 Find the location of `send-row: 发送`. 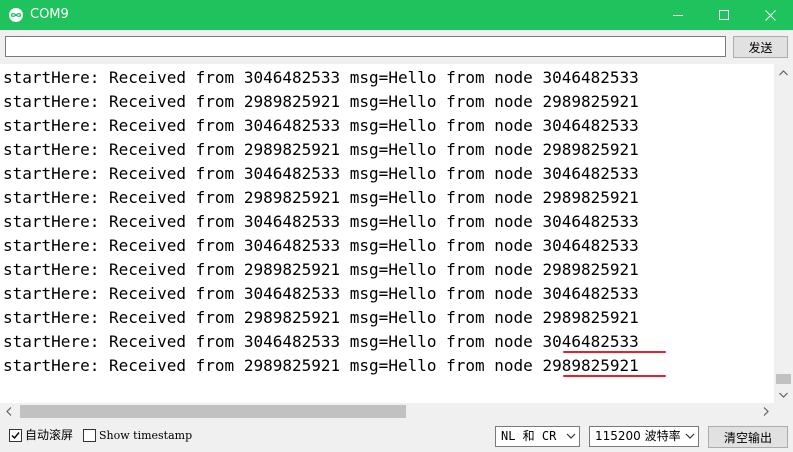

send-row: 发送 is located at coordinates (396, 47).